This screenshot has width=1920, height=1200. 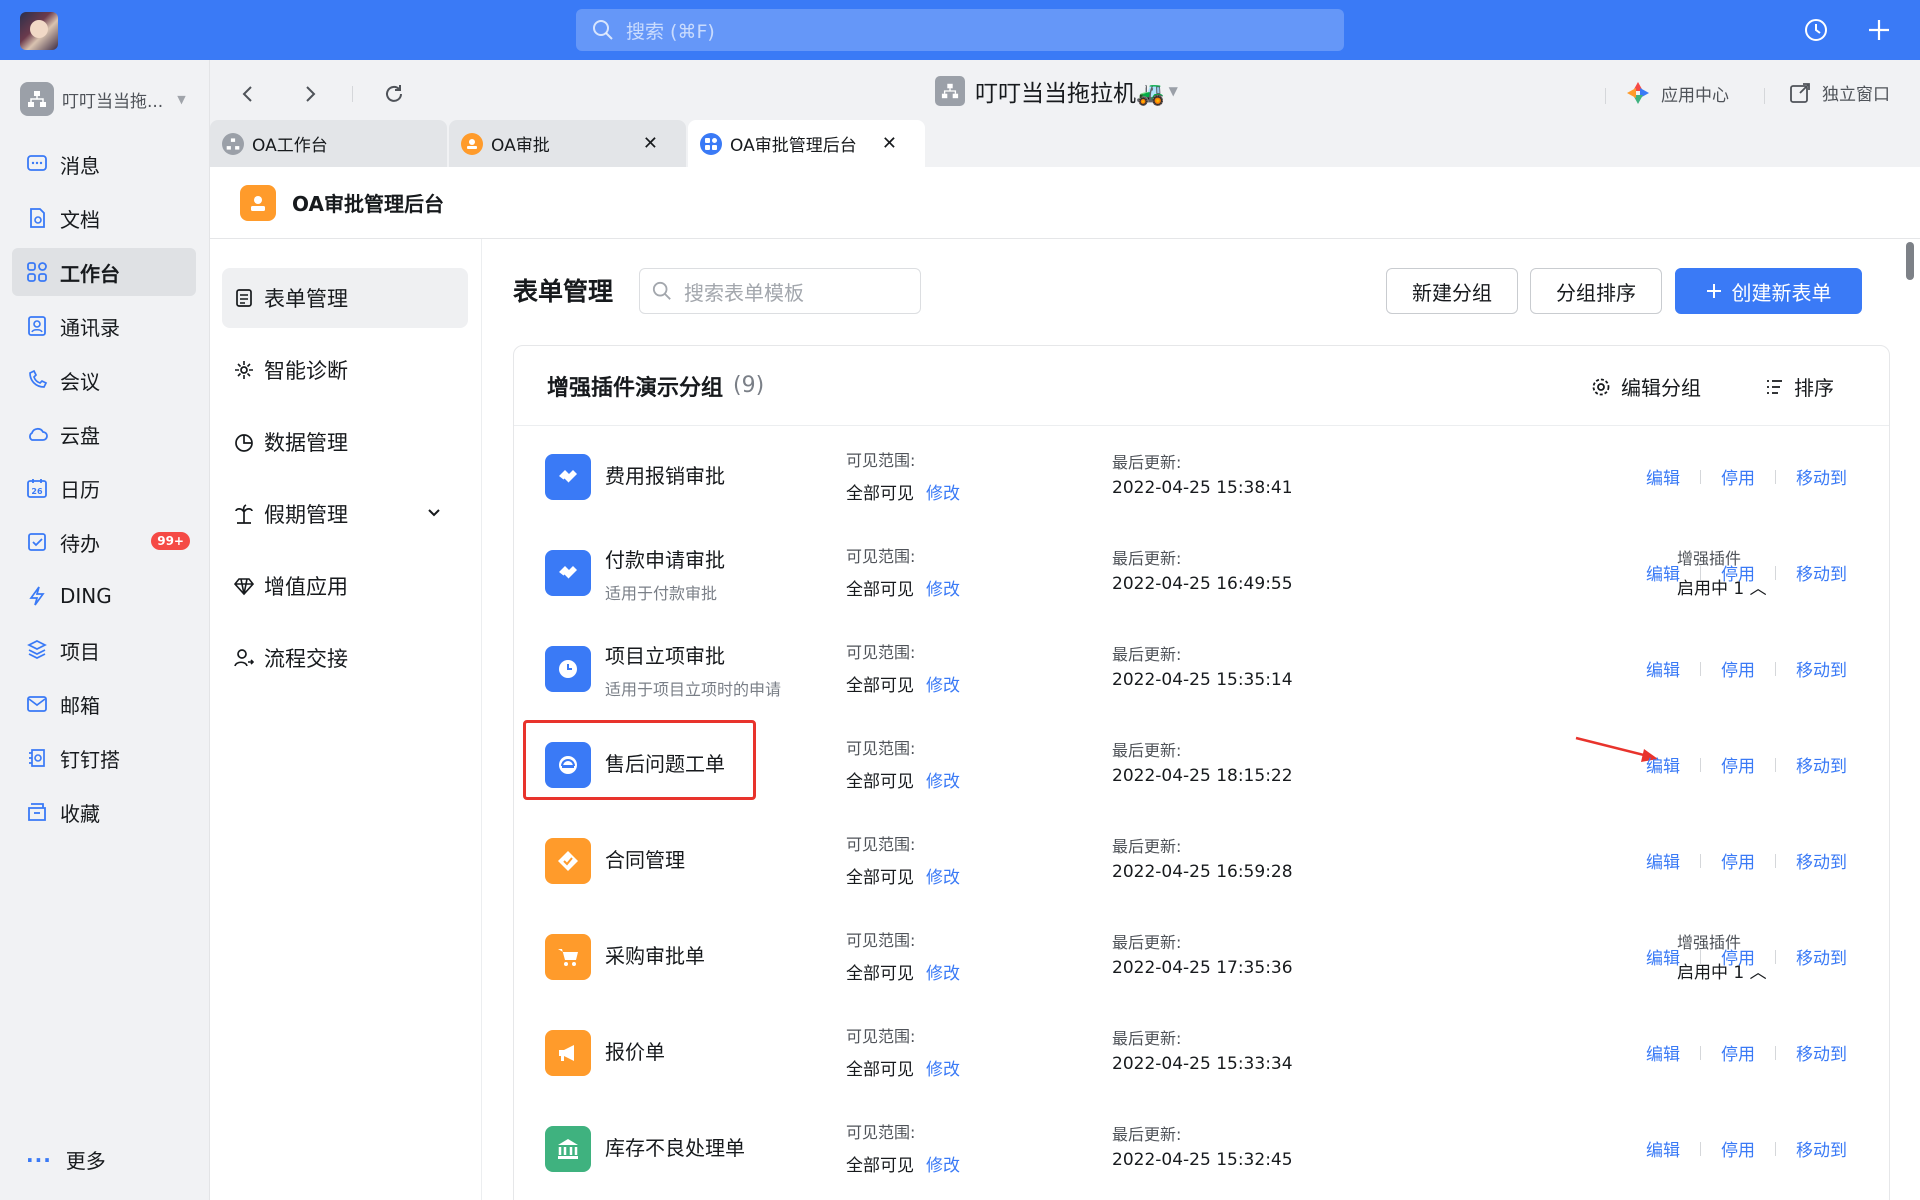 I want to click on user-avatar, so click(x=39, y=31).